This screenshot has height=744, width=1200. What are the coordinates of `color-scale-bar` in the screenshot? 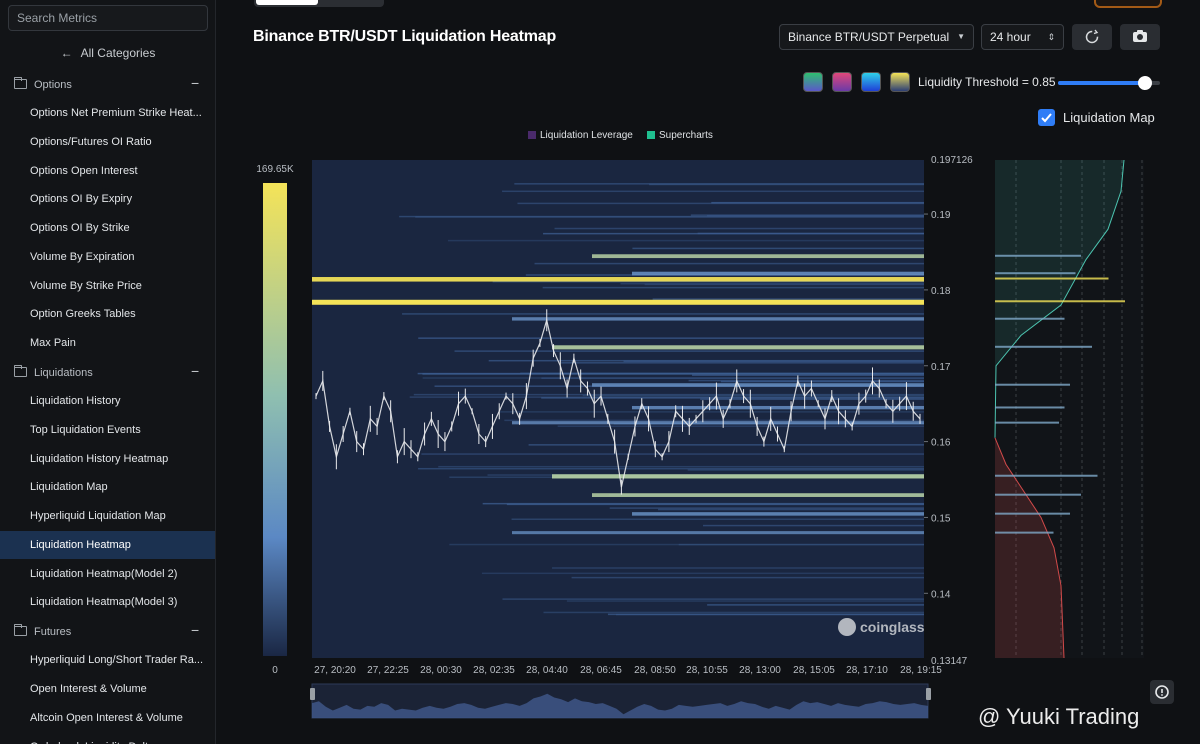 It's located at (275, 419).